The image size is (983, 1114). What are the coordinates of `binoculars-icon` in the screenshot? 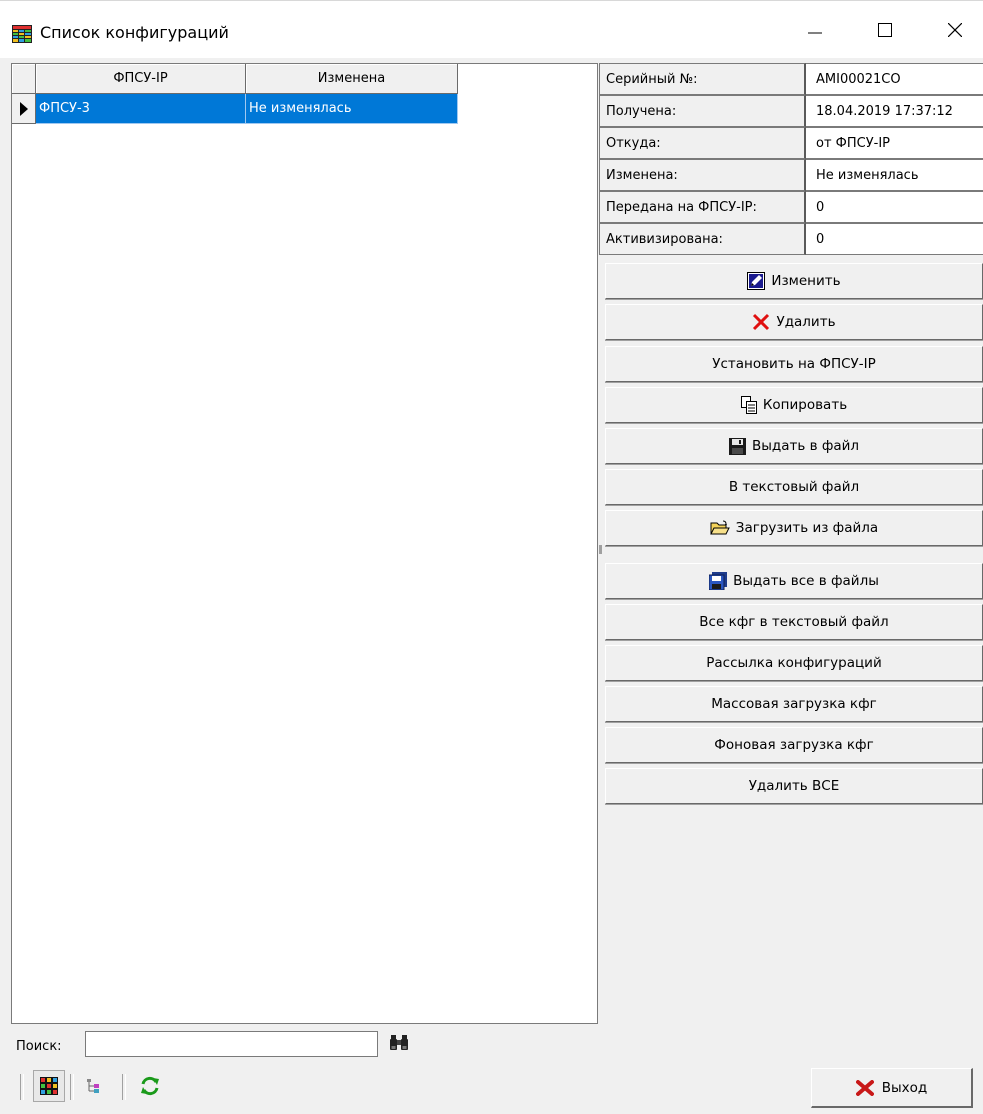 It's located at (399, 1042).